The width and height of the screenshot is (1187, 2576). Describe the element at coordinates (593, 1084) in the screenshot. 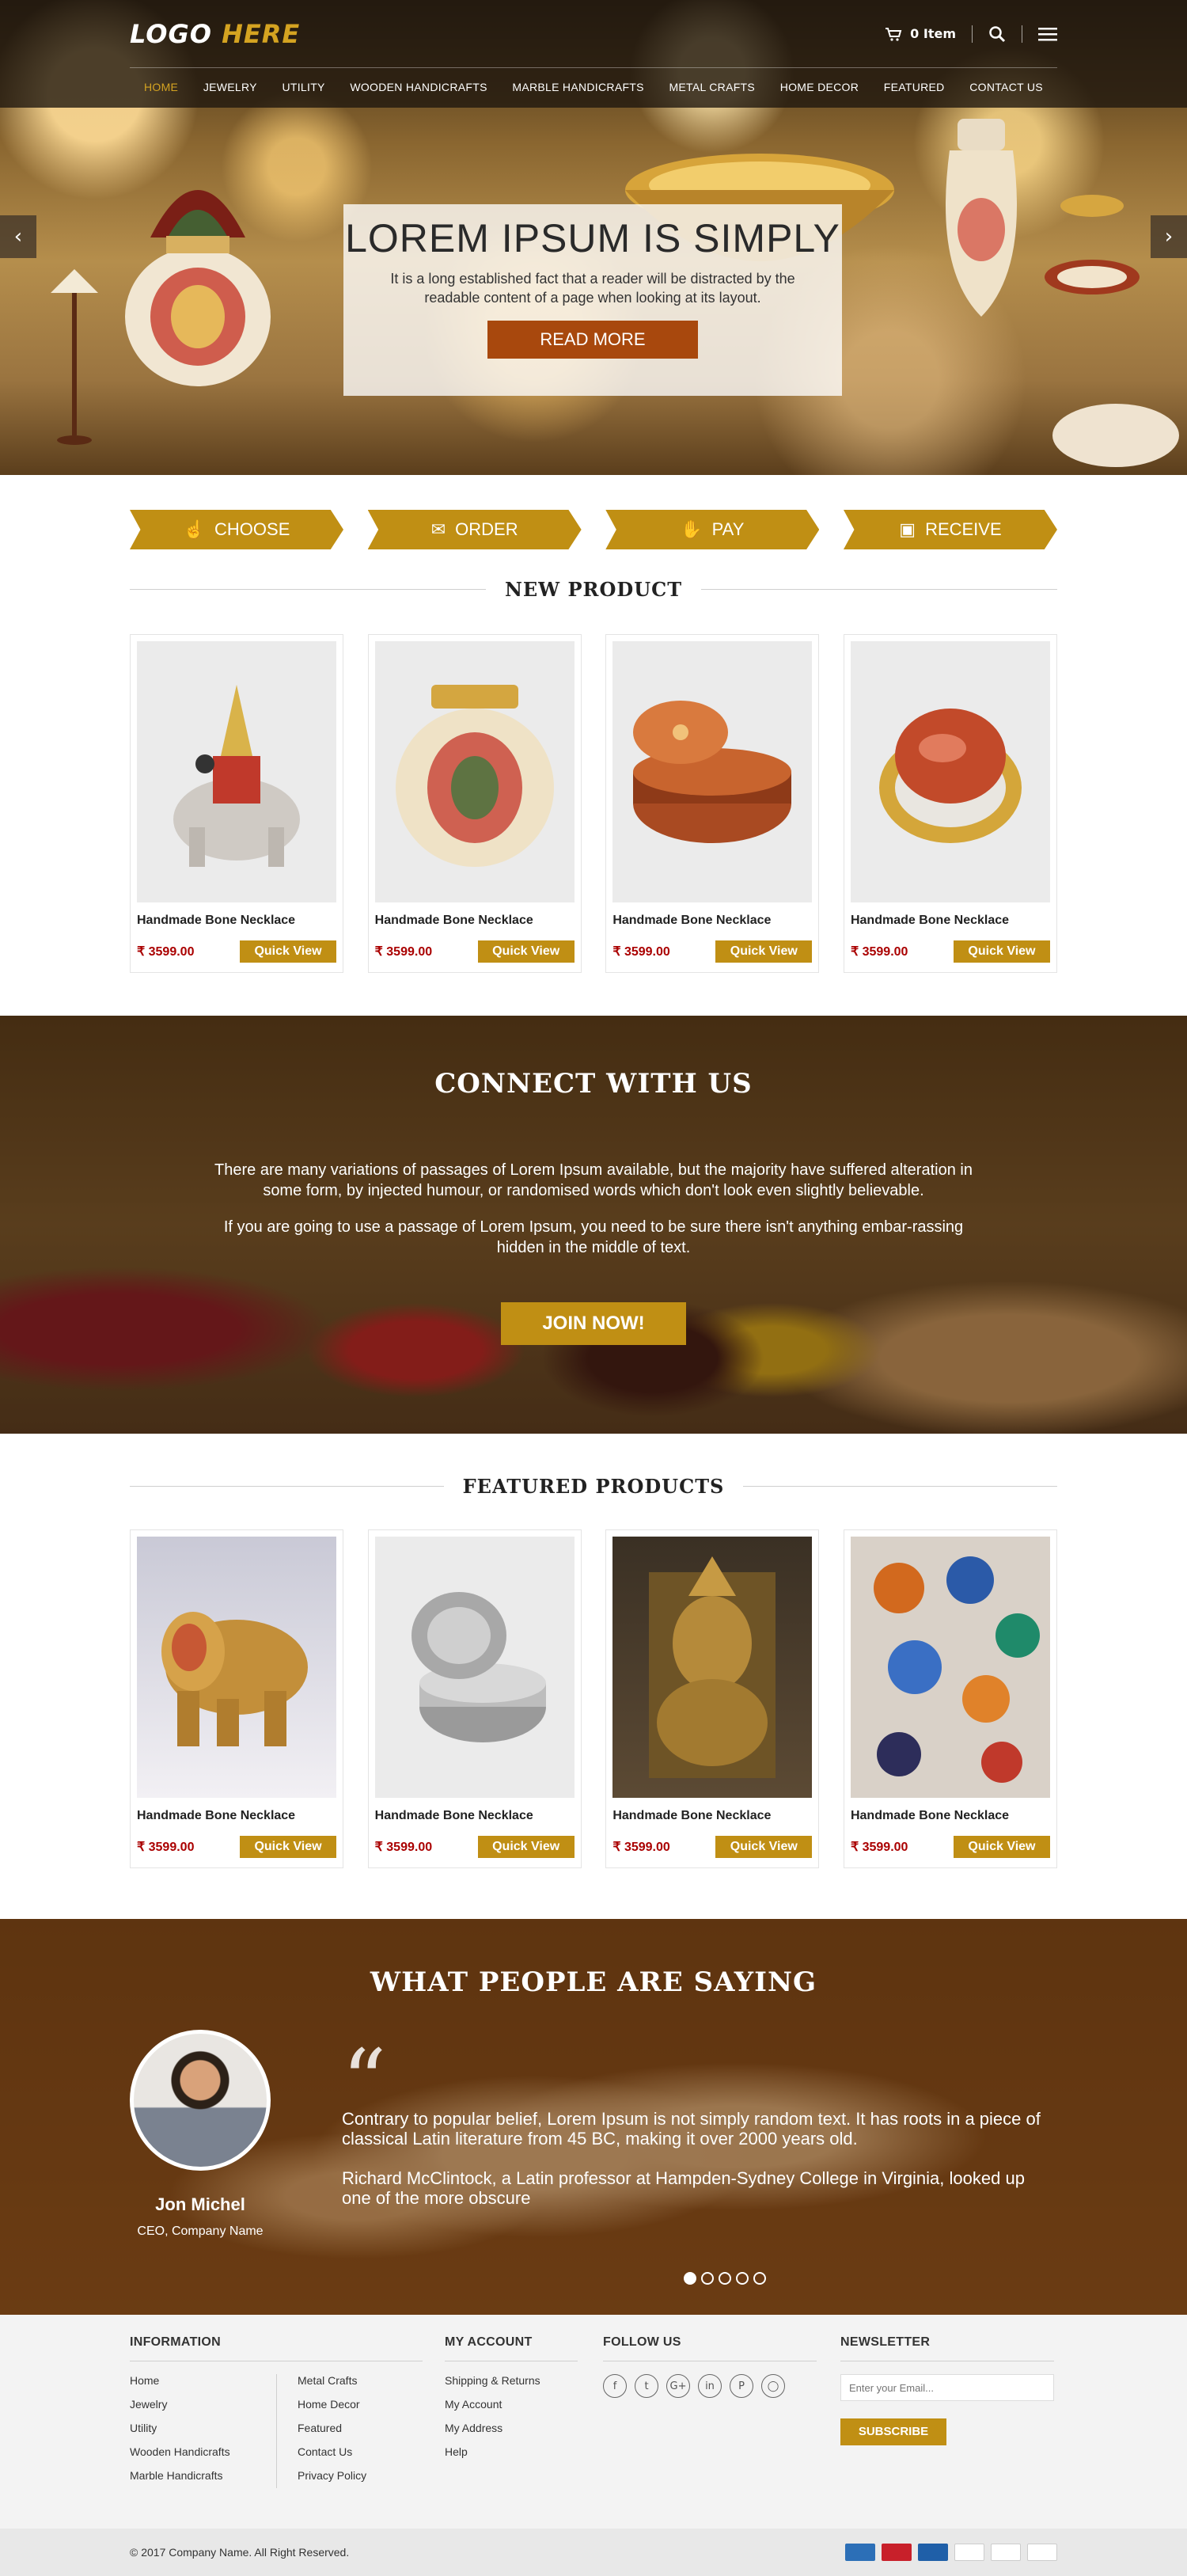

I see `connect-title: CONNECT WITH US` at that location.